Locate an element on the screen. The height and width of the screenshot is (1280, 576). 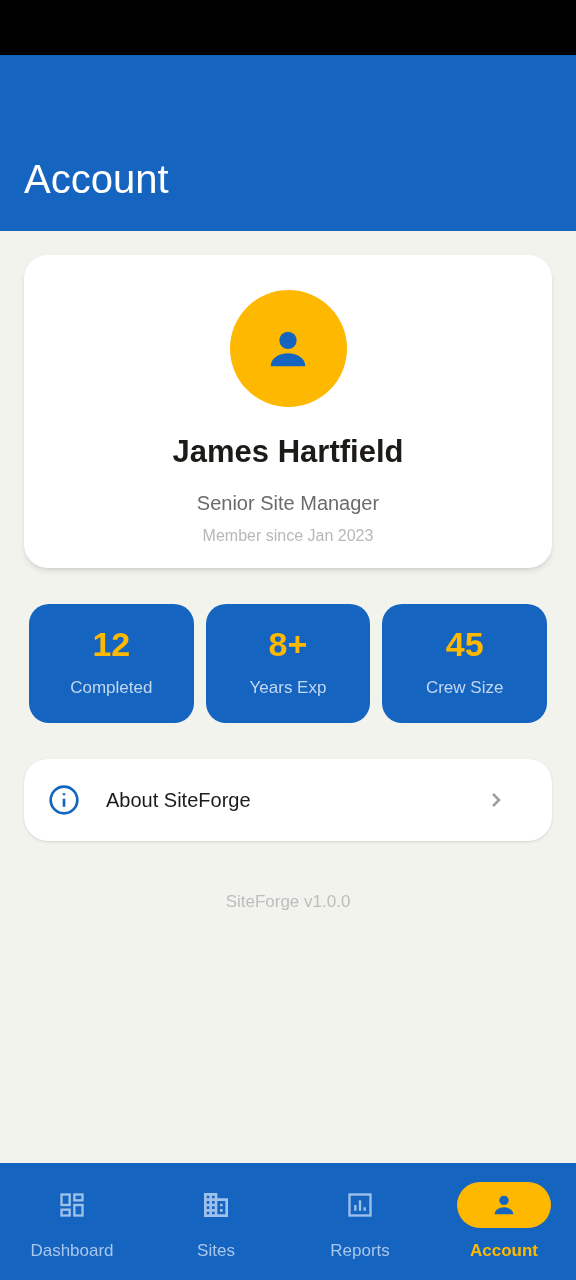
stat-label: Crew Size is located at coordinates (464, 687).